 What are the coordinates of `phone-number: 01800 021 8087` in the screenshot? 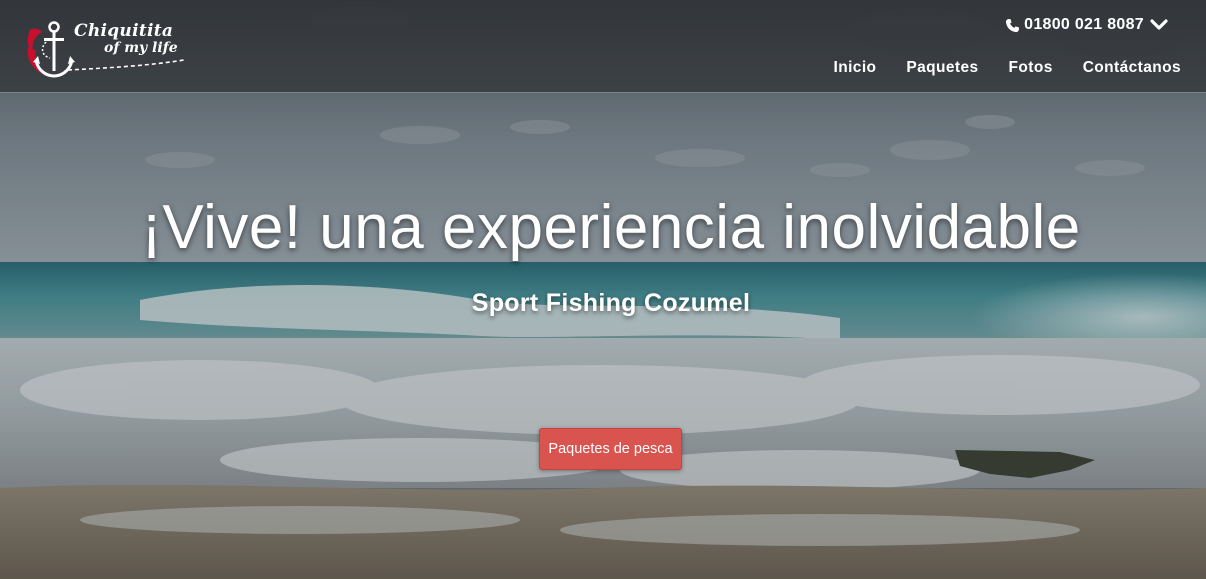 It's located at (1084, 24).